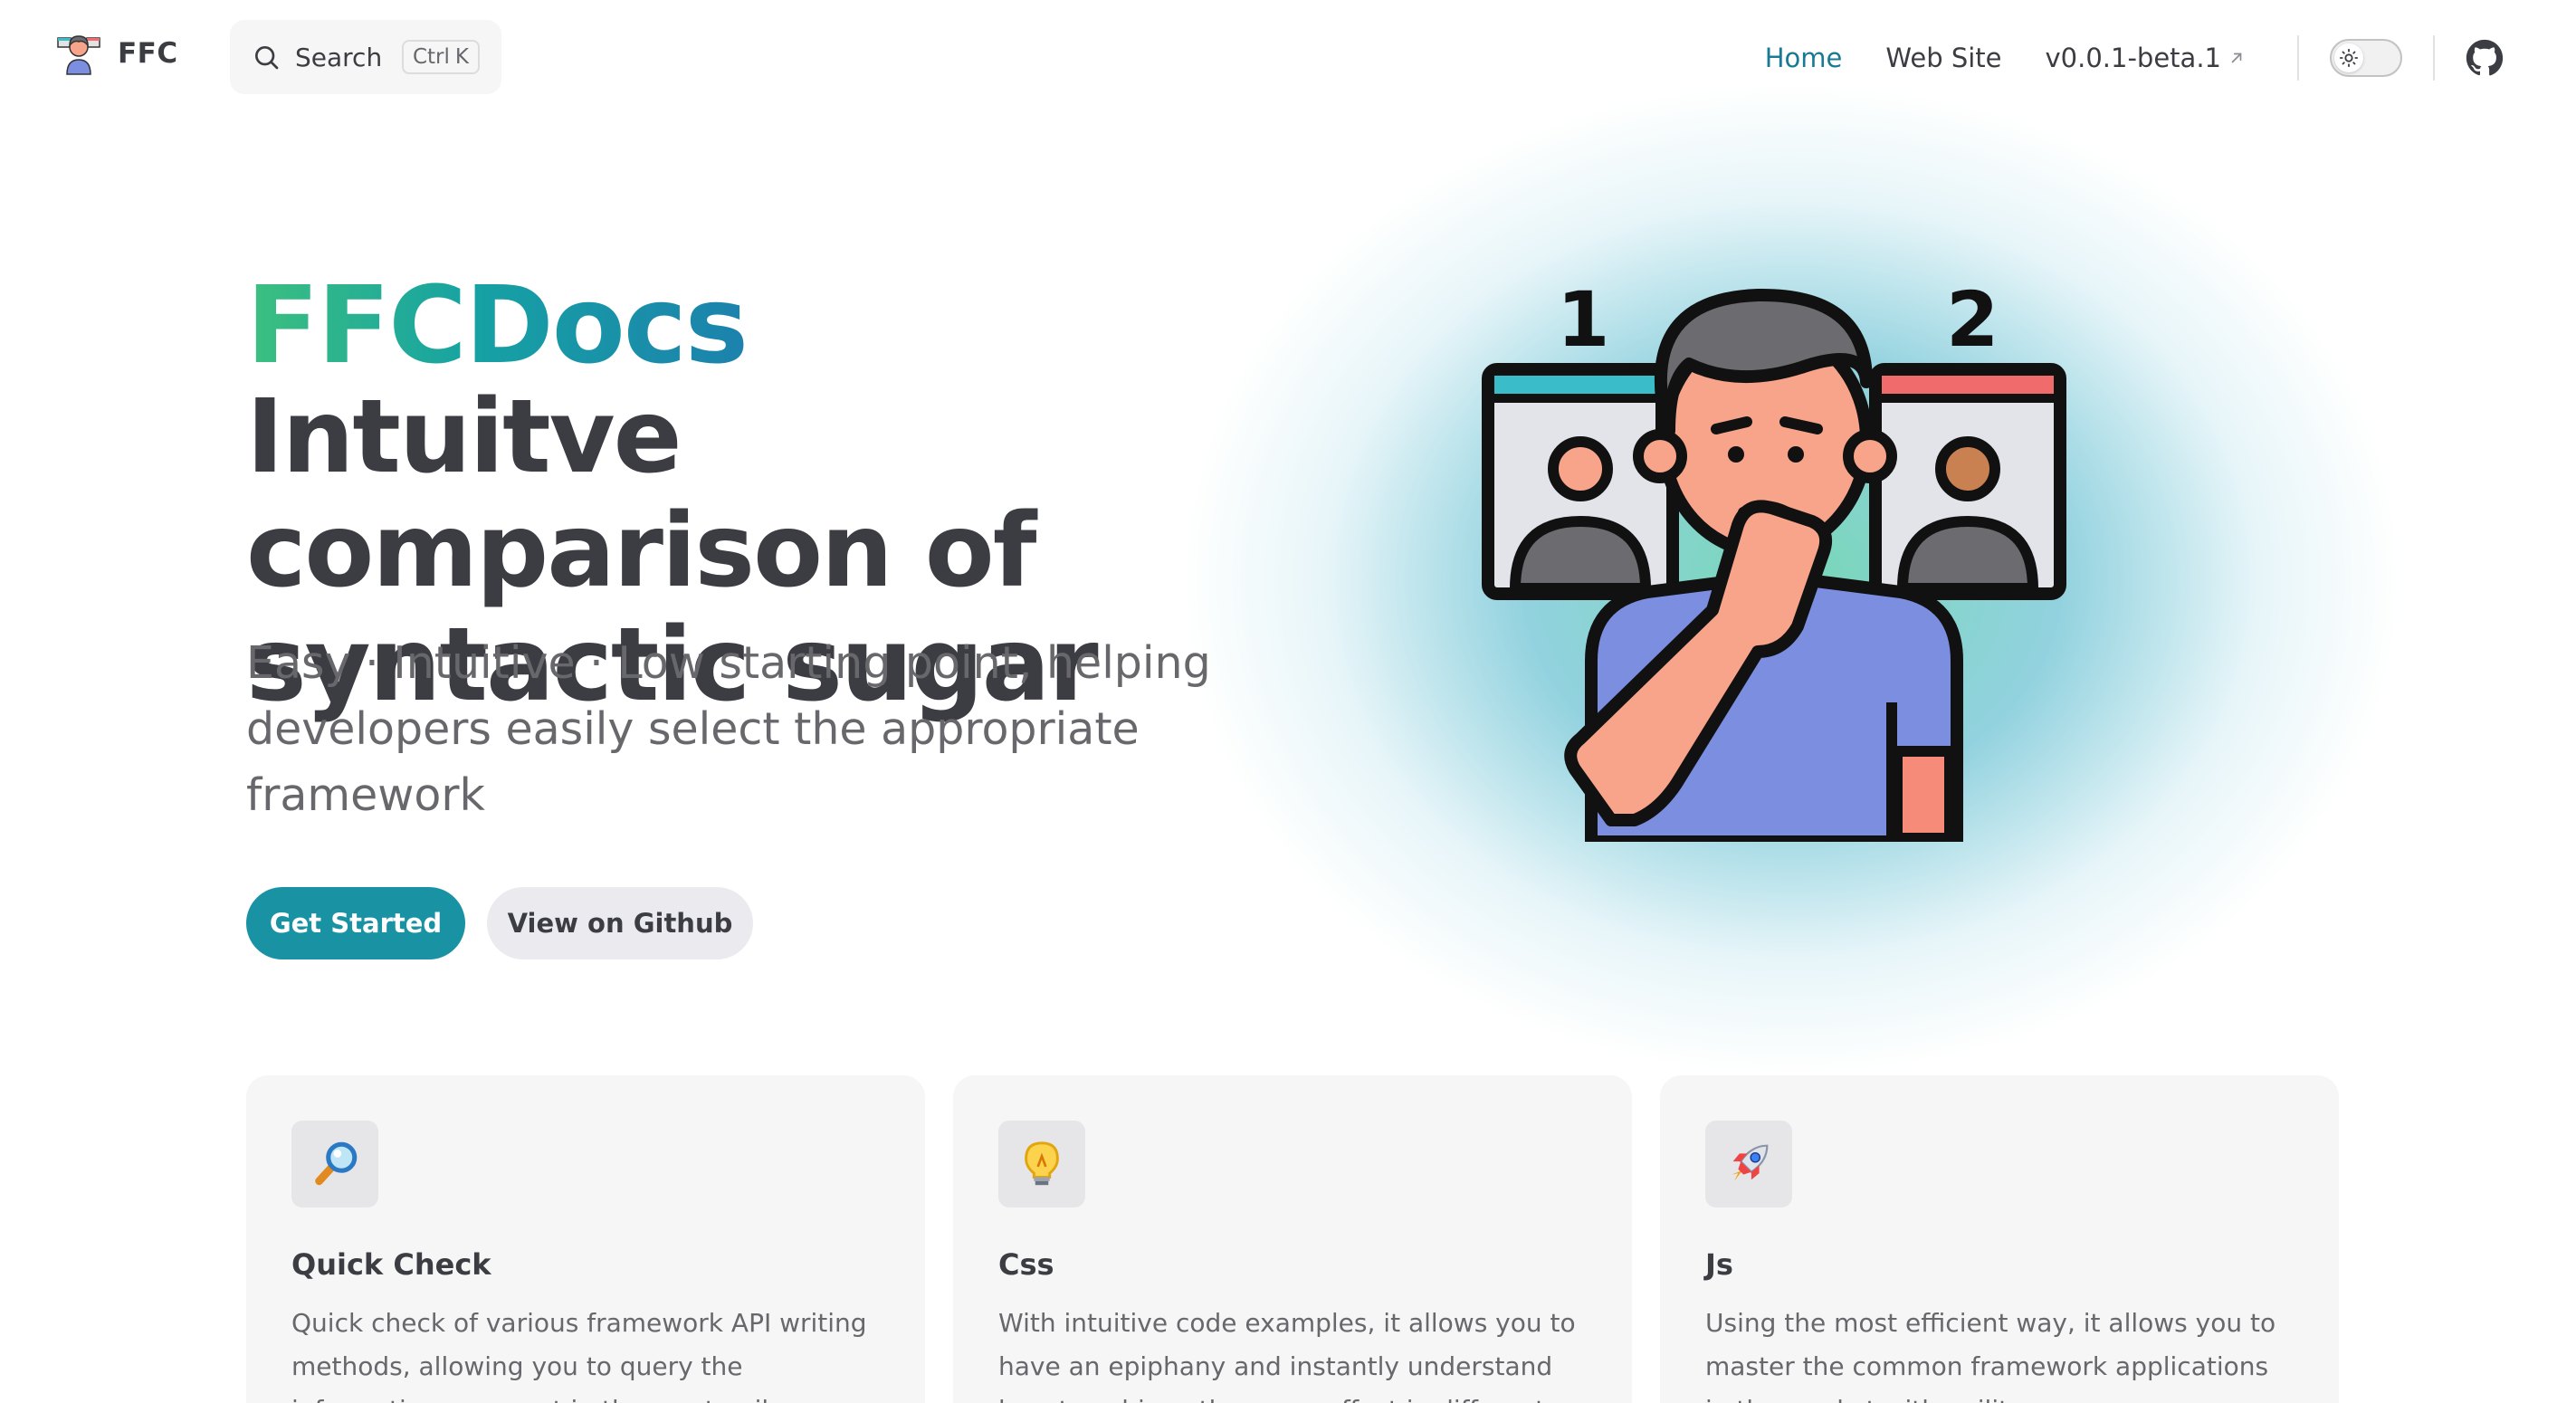 The image size is (2576, 1403). What do you see at coordinates (78, 55) in the screenshot?
I see `brand-logo-icon` at bounding box center [78, 55].